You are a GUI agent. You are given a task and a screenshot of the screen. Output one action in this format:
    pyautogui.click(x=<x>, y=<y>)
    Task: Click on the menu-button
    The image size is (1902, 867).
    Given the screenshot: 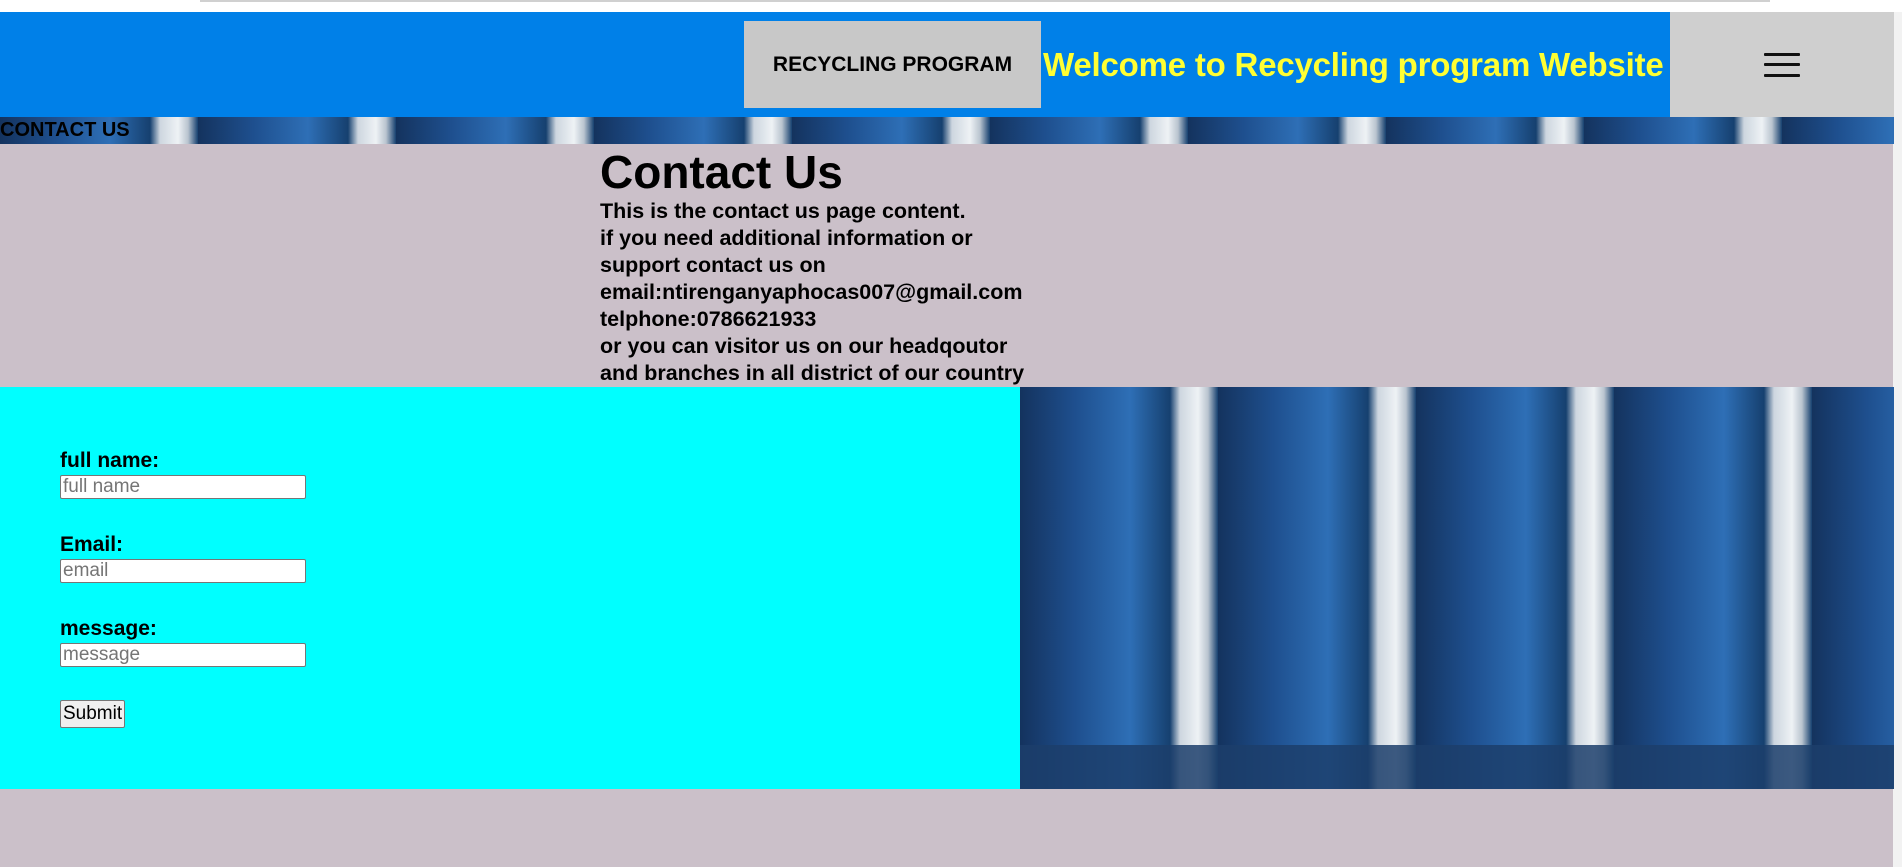 What is the action you would take?
    pyautogui.click(x=1782, y=64)
    